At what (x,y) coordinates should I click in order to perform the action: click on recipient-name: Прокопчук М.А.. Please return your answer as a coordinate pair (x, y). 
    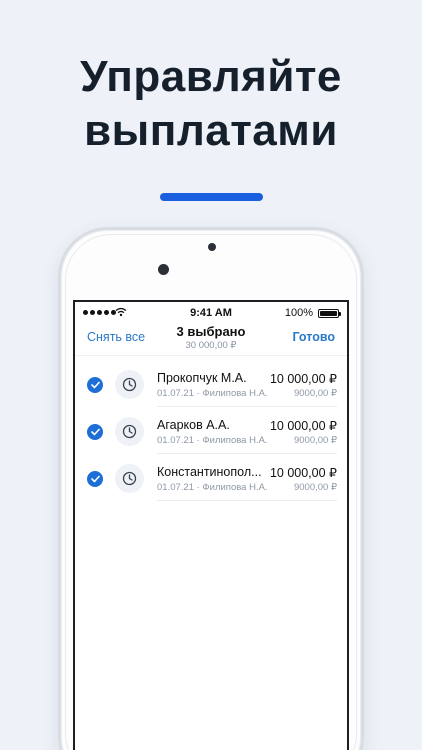
    Looking at the image, I should click on (202, 378).